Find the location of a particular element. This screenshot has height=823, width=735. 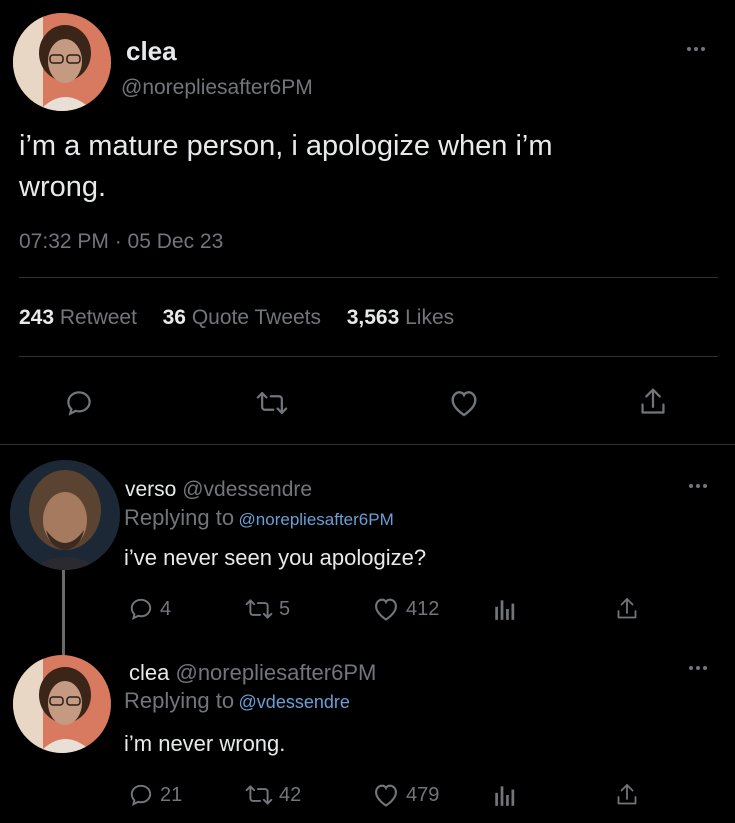

reply-2-reply-button: 21 is located at coordinates (155, 795).